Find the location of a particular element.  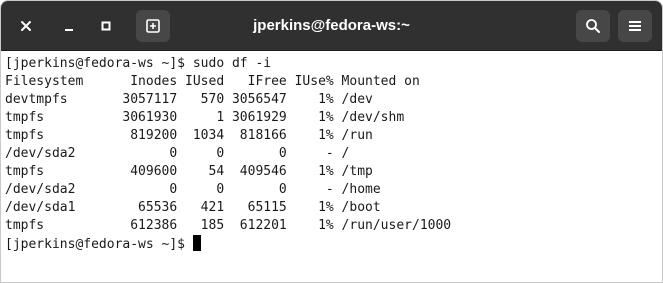

menu-button is located at coordinates (635, 26).